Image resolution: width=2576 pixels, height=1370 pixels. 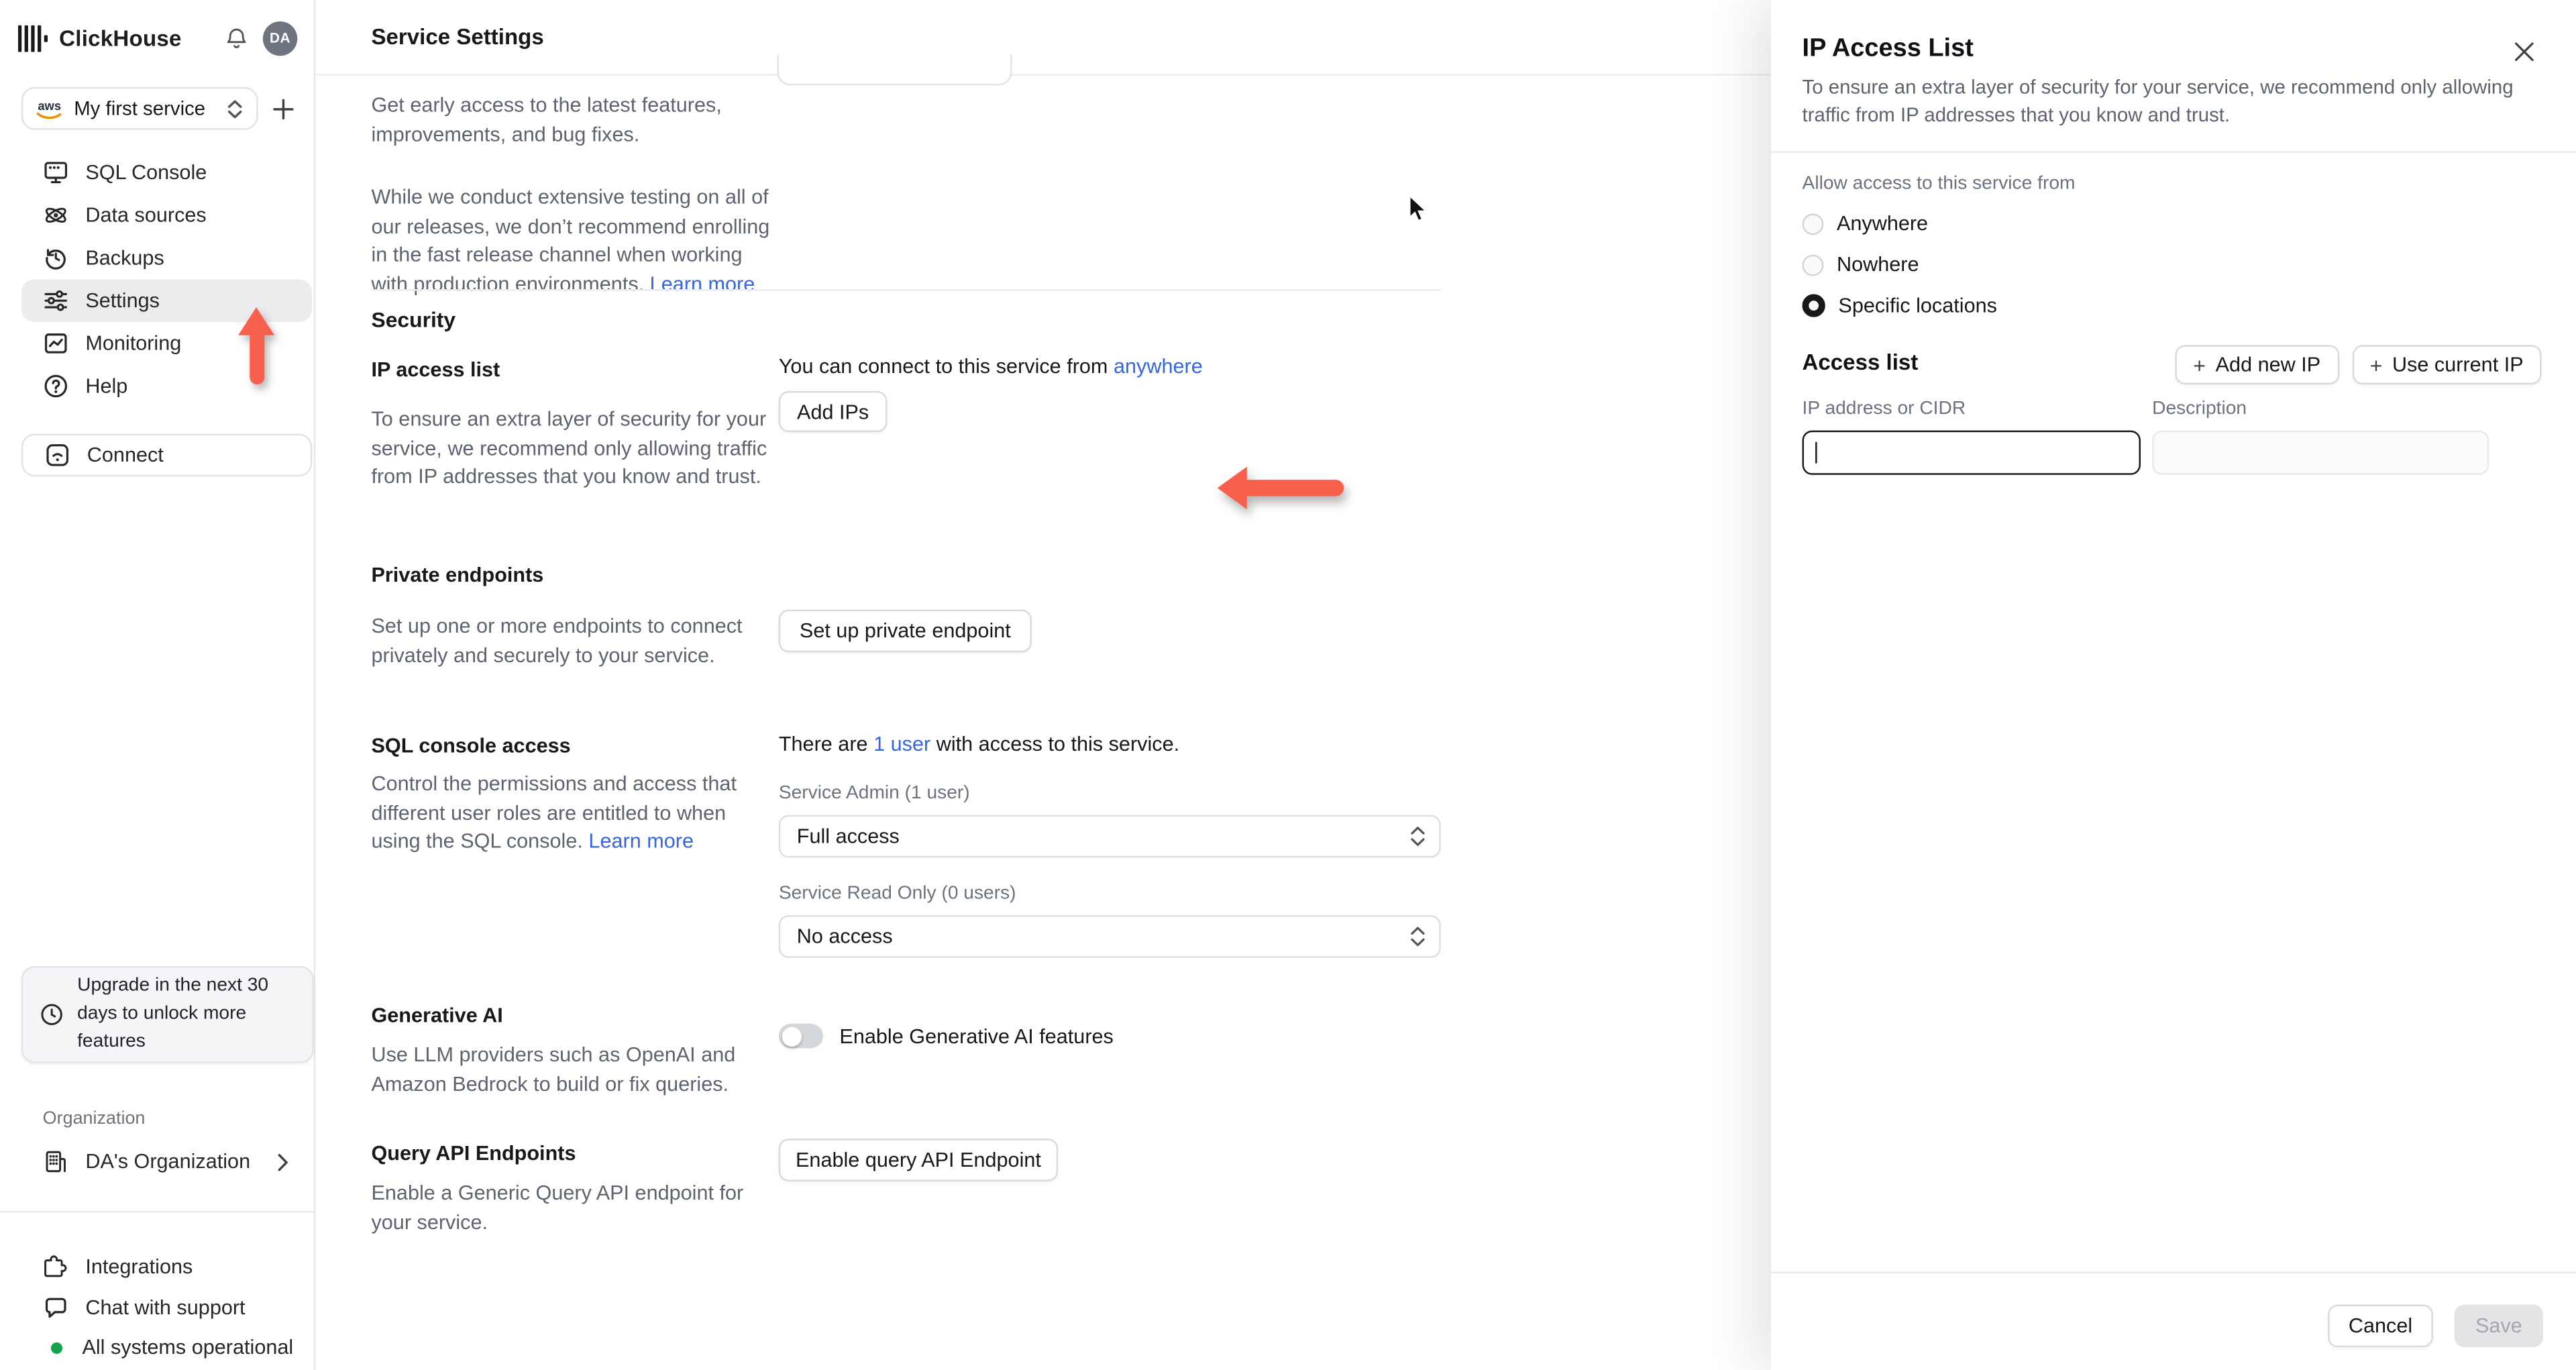 I want to click on radio-label: Nowhere, so click(x=1877, y=264).